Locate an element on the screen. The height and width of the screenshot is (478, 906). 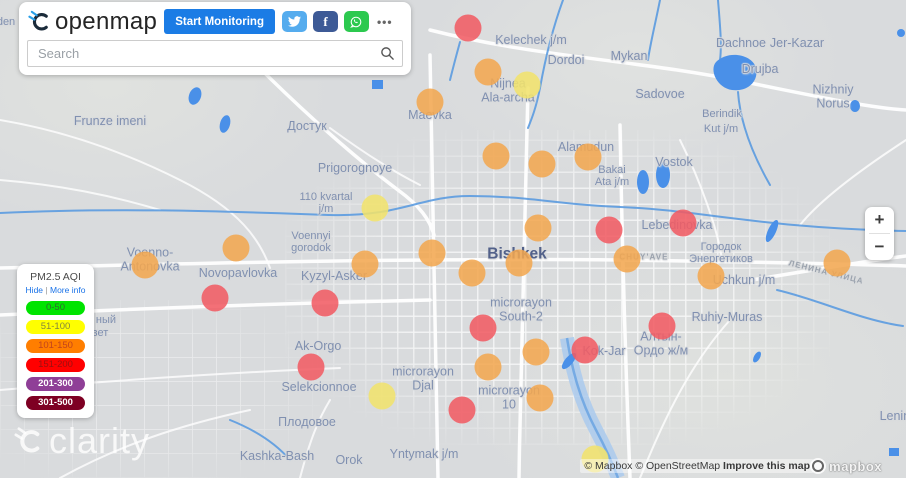
clarity-logo-icon is located at coordinates (27, 440).